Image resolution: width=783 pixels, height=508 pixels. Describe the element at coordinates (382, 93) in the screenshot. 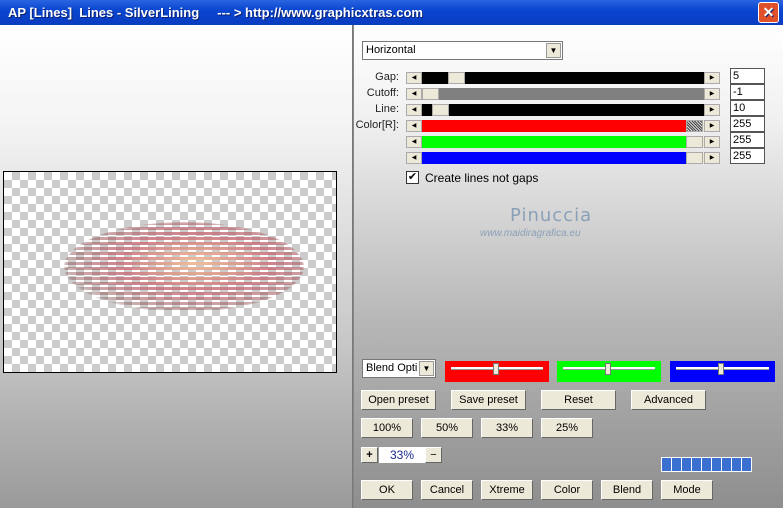

I see `slider-label: Cutoff:` at that location.